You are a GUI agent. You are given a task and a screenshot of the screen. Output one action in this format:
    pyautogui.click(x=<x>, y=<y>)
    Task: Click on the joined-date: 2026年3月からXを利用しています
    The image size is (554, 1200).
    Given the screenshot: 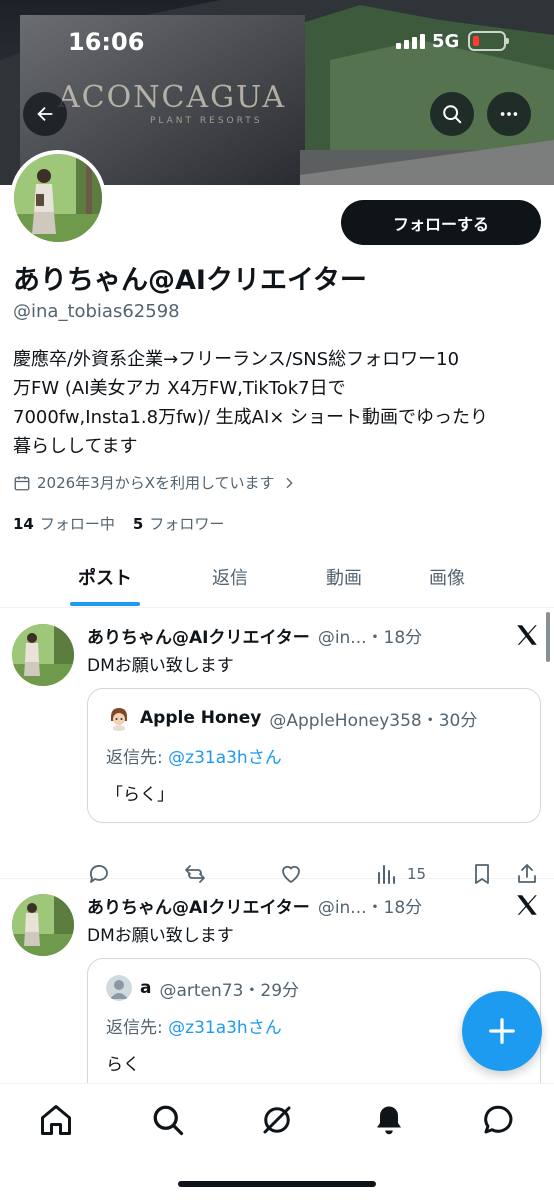 What is the action you would take?
    pyautogui.click(x=155, y=482)
    